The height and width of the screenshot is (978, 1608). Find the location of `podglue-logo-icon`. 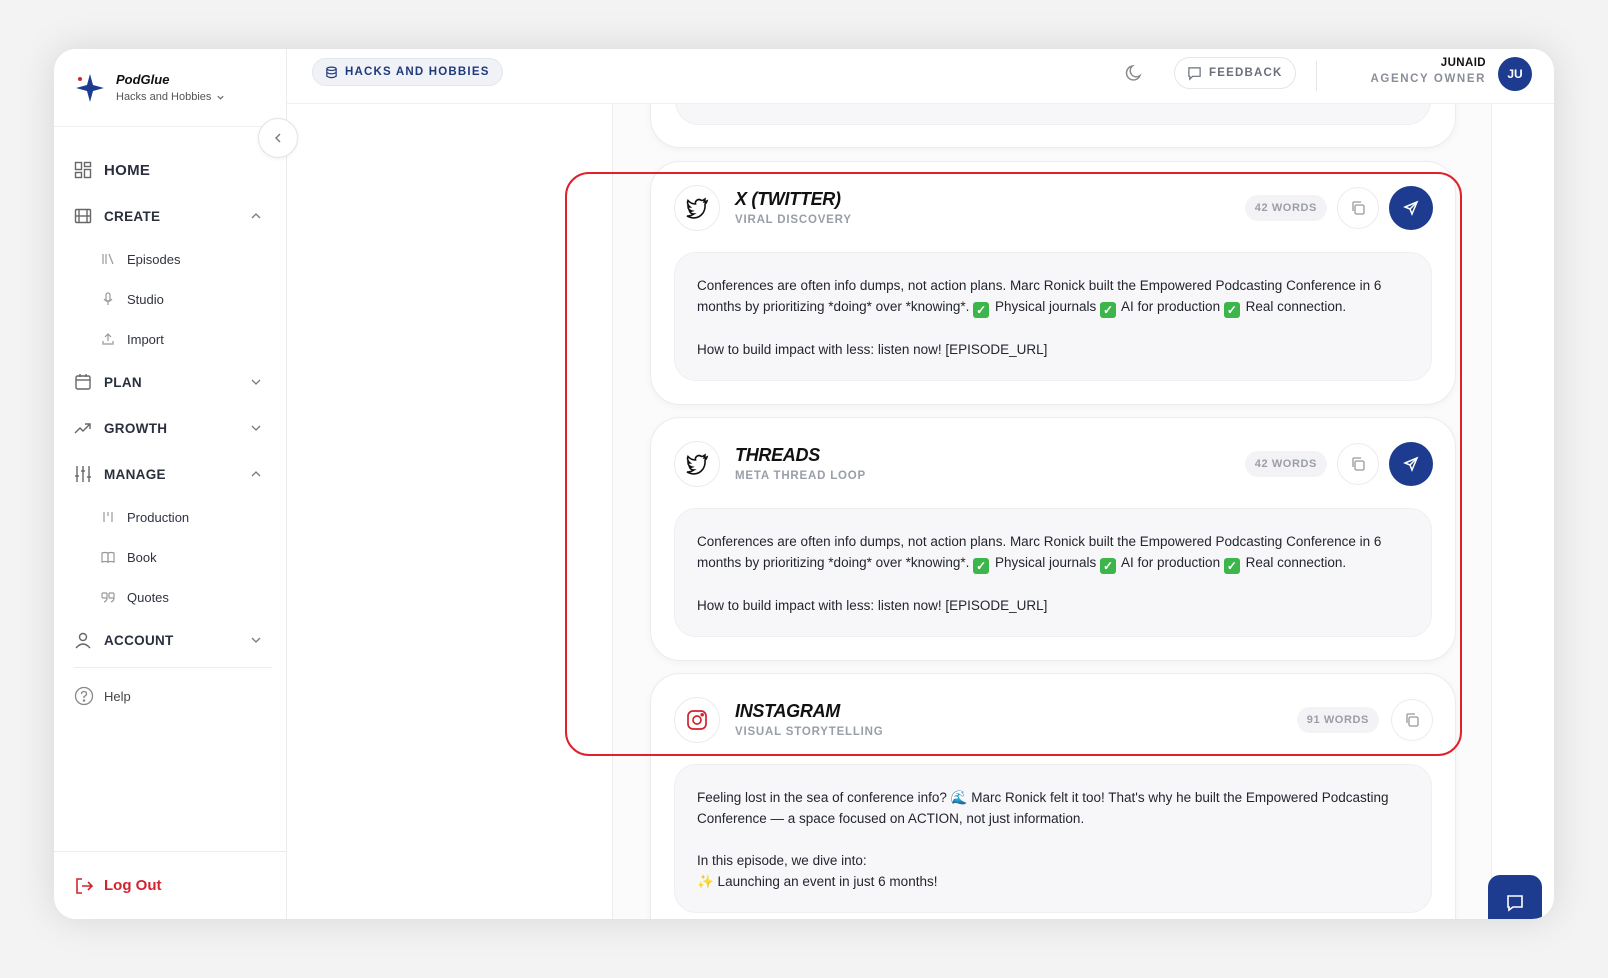

podglue-logo-icon is located at coordinates (90, 88).